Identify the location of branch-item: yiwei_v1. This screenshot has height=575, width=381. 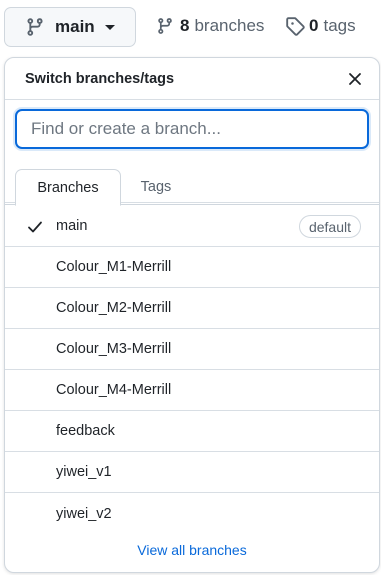
(192, 472).